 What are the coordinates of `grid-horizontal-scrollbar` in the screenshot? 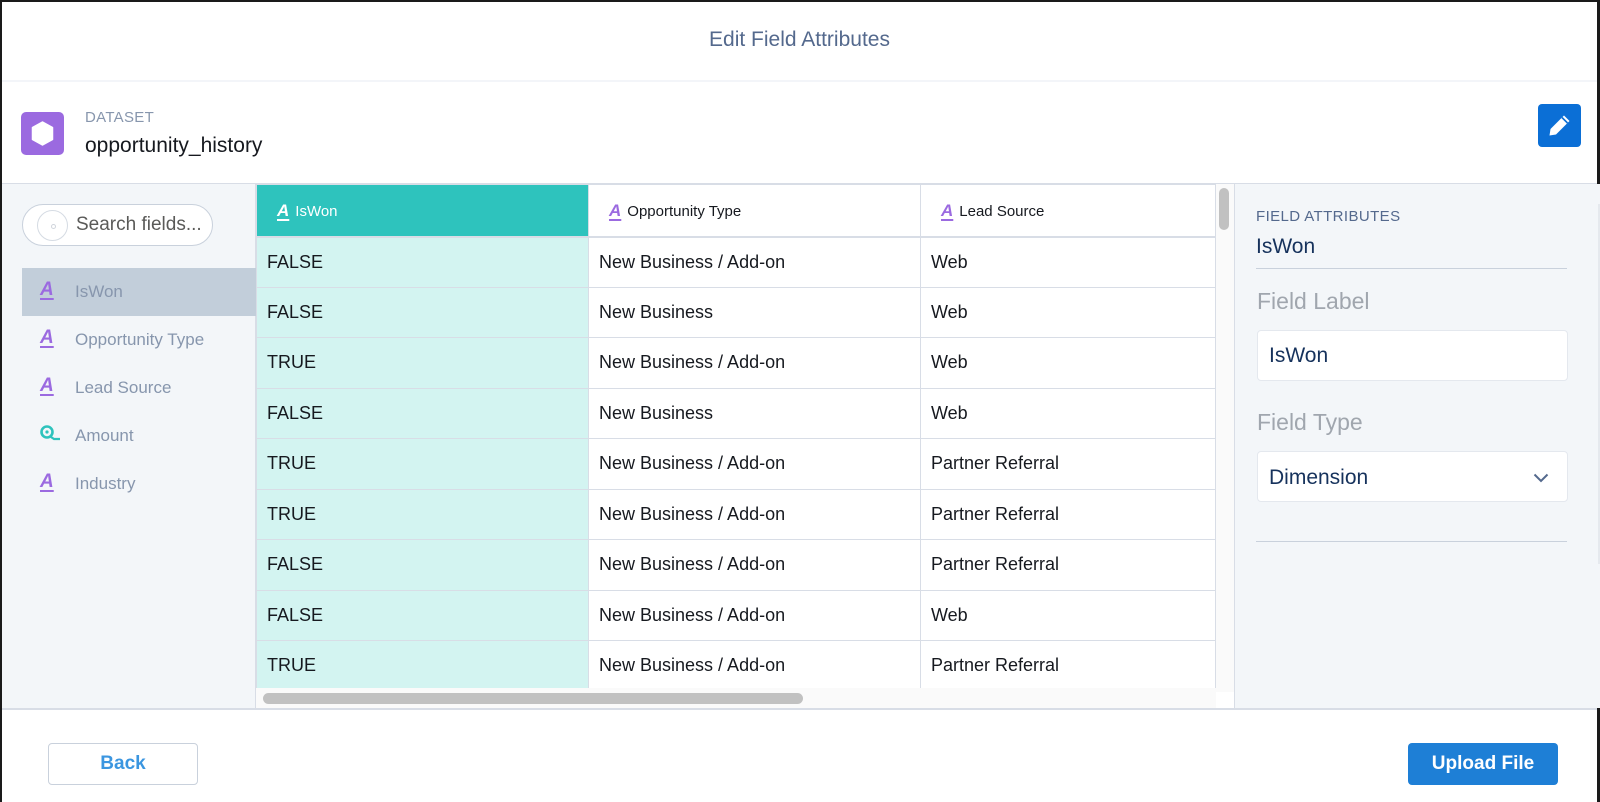 It's located at (736, 698).